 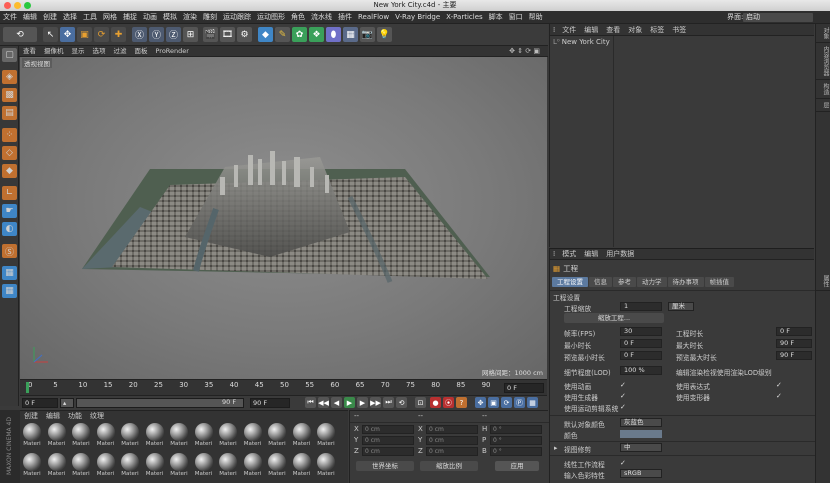 What do you see at coordinates (20, 34) in the screenshot?
I see `undo-redo-button: ⟲` at bounding box center [20, 34].